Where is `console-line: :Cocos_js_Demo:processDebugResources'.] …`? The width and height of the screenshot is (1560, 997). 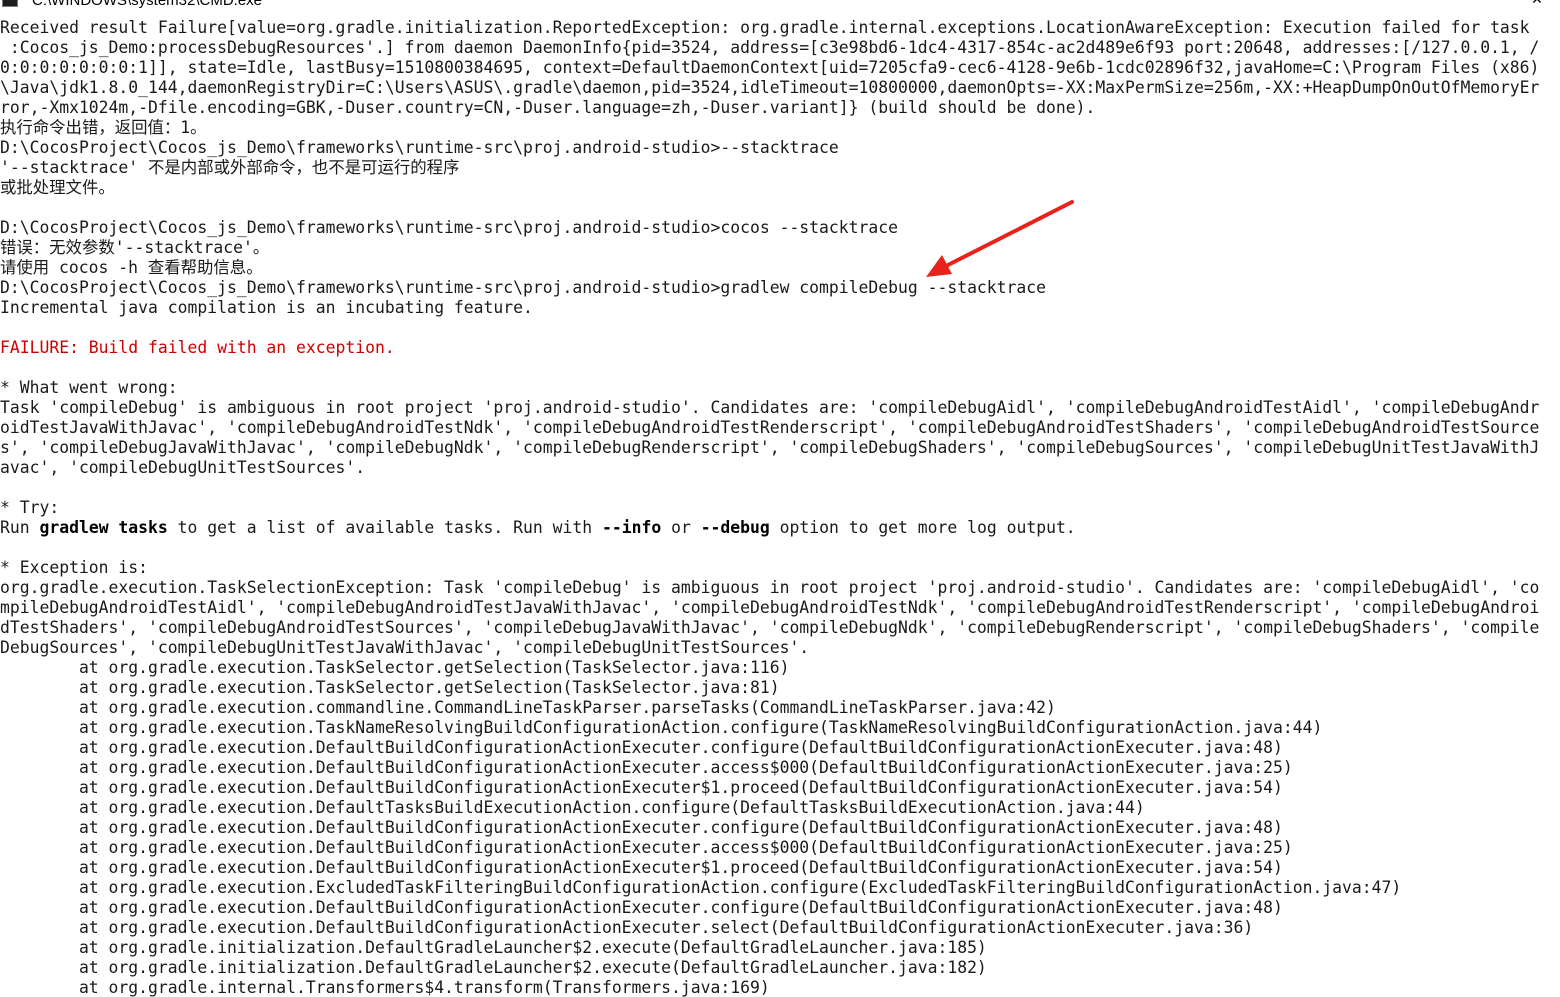 console-line: :Cocos_js_Demo:processDebugResources'.] … is located at coordinates (770, 47).